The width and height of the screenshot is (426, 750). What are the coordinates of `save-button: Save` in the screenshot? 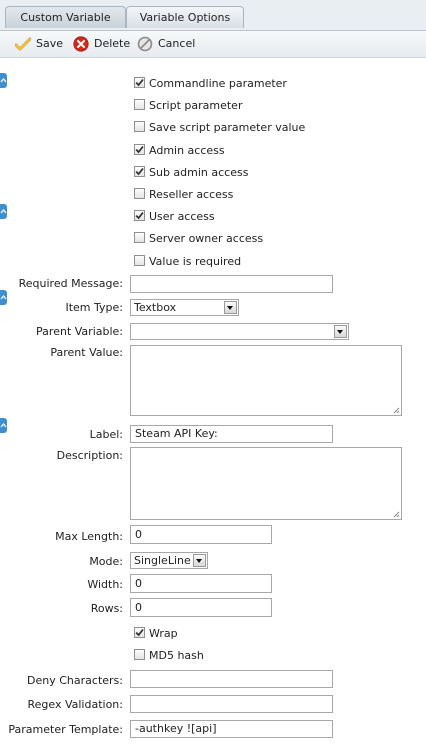 It's located at (39, 44).